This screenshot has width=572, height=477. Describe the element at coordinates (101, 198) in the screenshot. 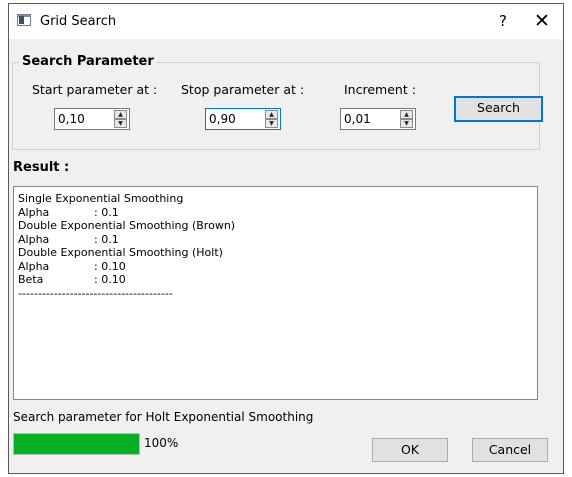

I see `result-line: Single Exponential Smoothing` at that location.